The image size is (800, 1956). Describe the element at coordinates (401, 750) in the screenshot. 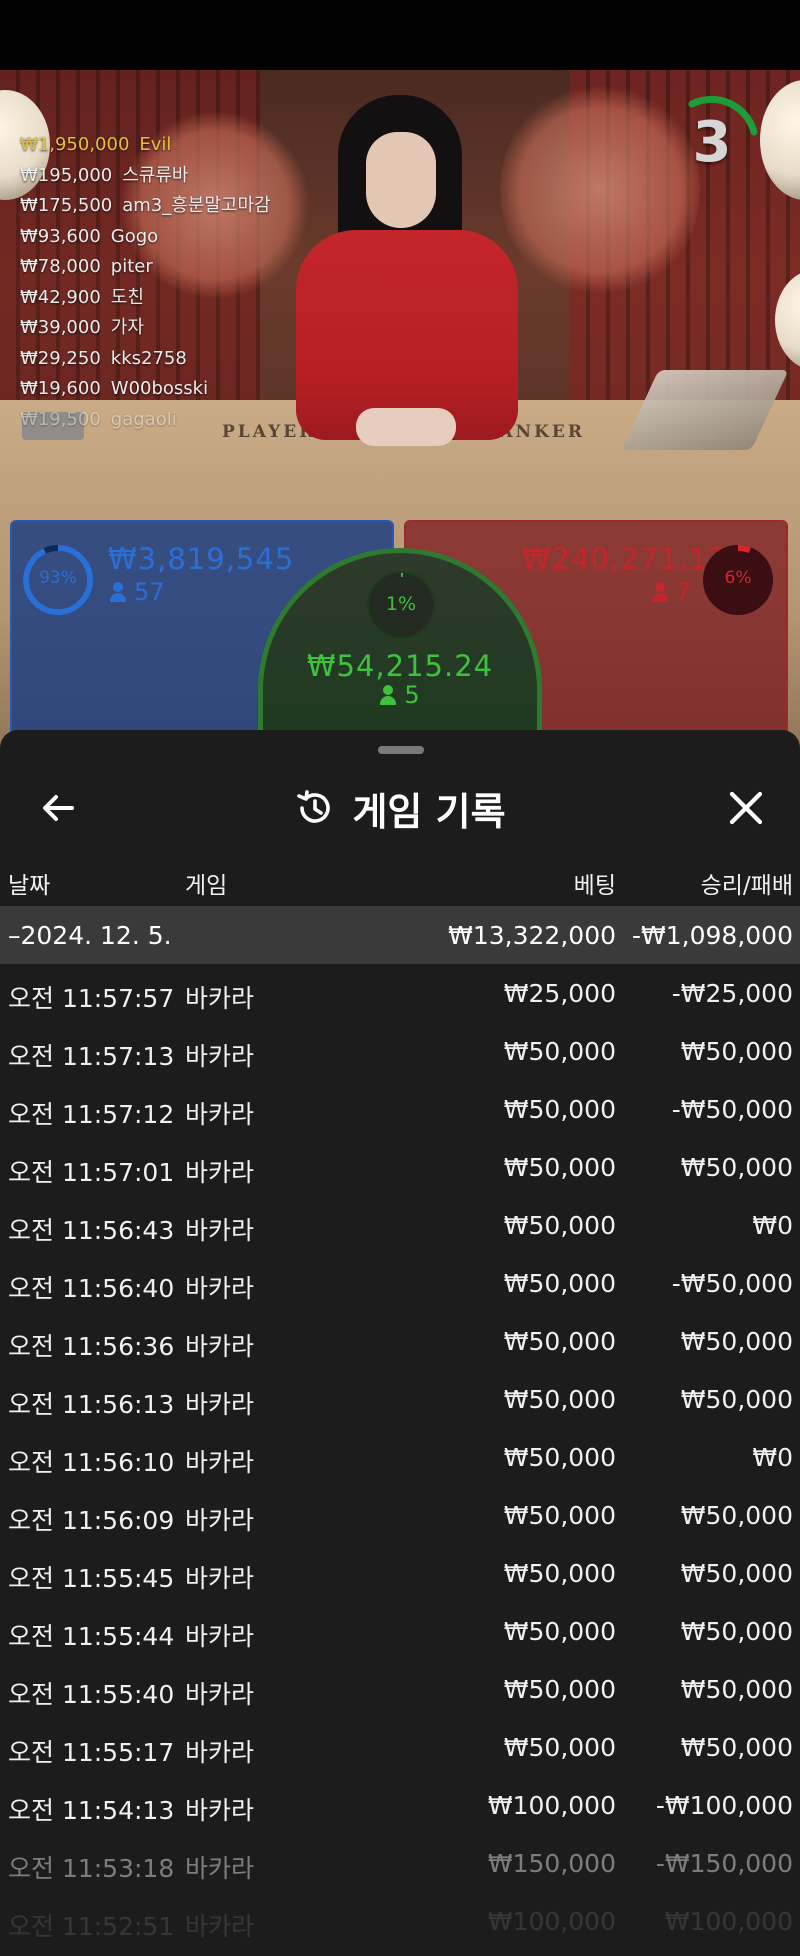

I see `sheet-drag-handle` at that location.